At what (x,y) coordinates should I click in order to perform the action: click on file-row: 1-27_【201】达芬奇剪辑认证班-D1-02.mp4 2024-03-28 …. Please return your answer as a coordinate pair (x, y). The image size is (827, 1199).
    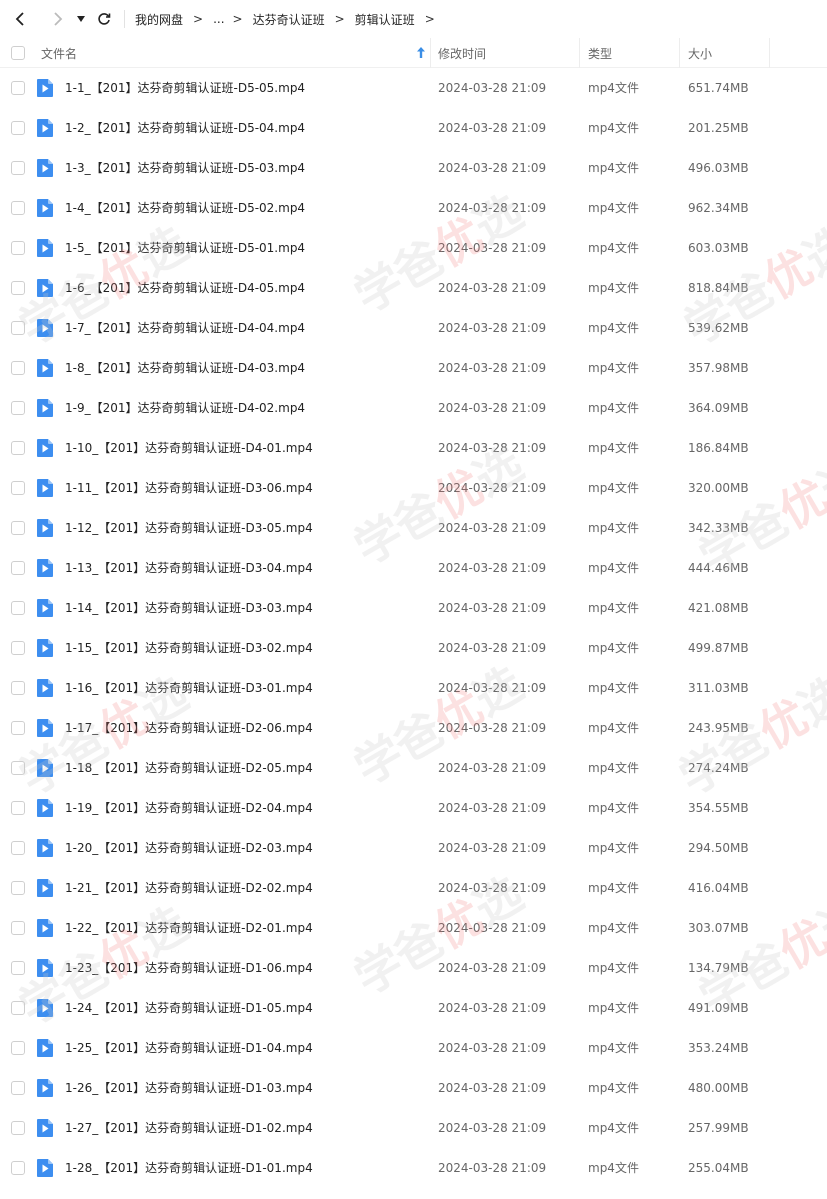
    Looking at the image, I should click on (413, 1128).